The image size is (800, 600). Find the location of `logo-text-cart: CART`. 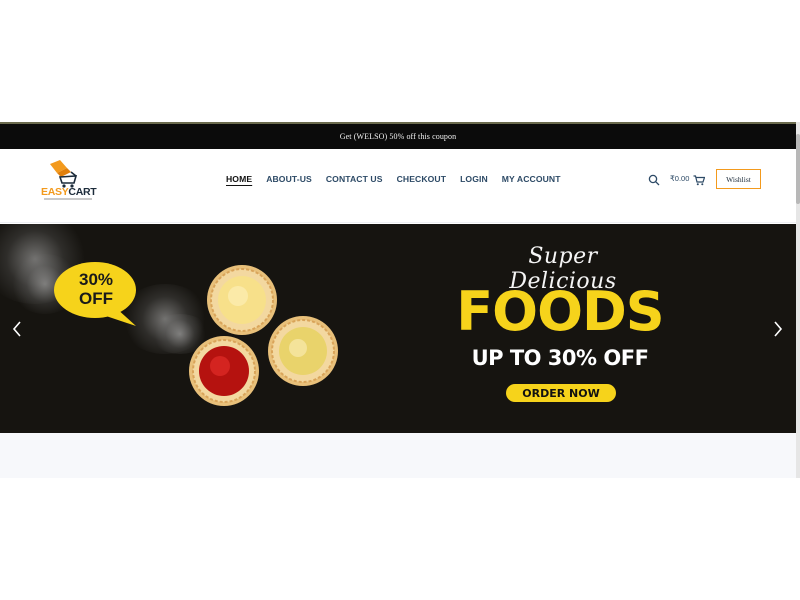

logo-text-cart: CART is located at coordinates (82, 192).